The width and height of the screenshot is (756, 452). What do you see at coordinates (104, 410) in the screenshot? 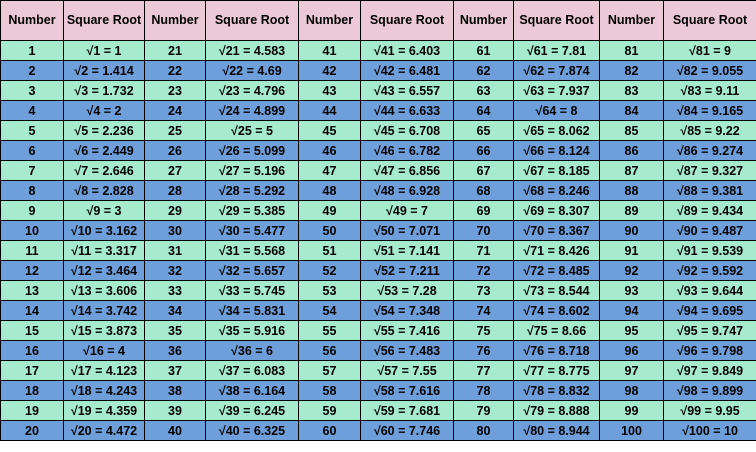
I see `square-root-cell: √19 = 4.359` at bounding box center [104, 410].